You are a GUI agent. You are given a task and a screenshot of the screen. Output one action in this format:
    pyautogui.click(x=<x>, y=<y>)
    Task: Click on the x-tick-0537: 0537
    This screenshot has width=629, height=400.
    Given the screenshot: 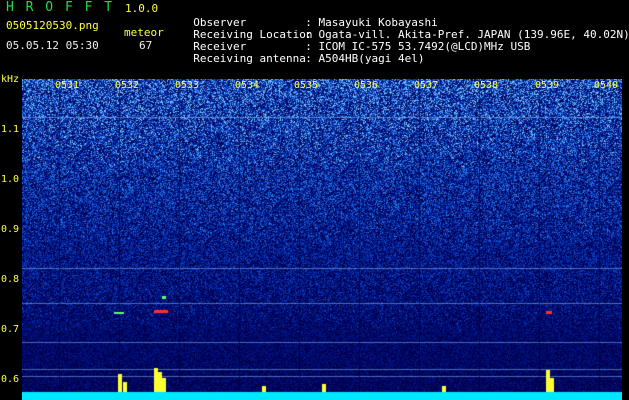 What is the action you would take?
    pyautogui.click(x=426, y=85)
    